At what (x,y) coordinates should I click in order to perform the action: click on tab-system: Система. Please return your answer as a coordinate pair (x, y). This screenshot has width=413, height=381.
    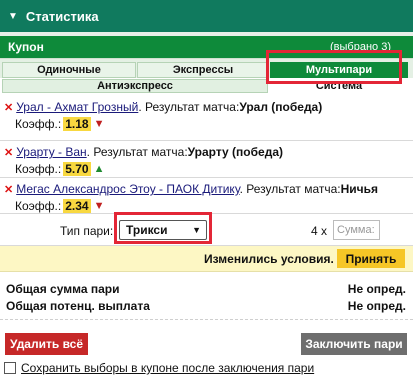
    Looking at the image, I should click on (339, 86).